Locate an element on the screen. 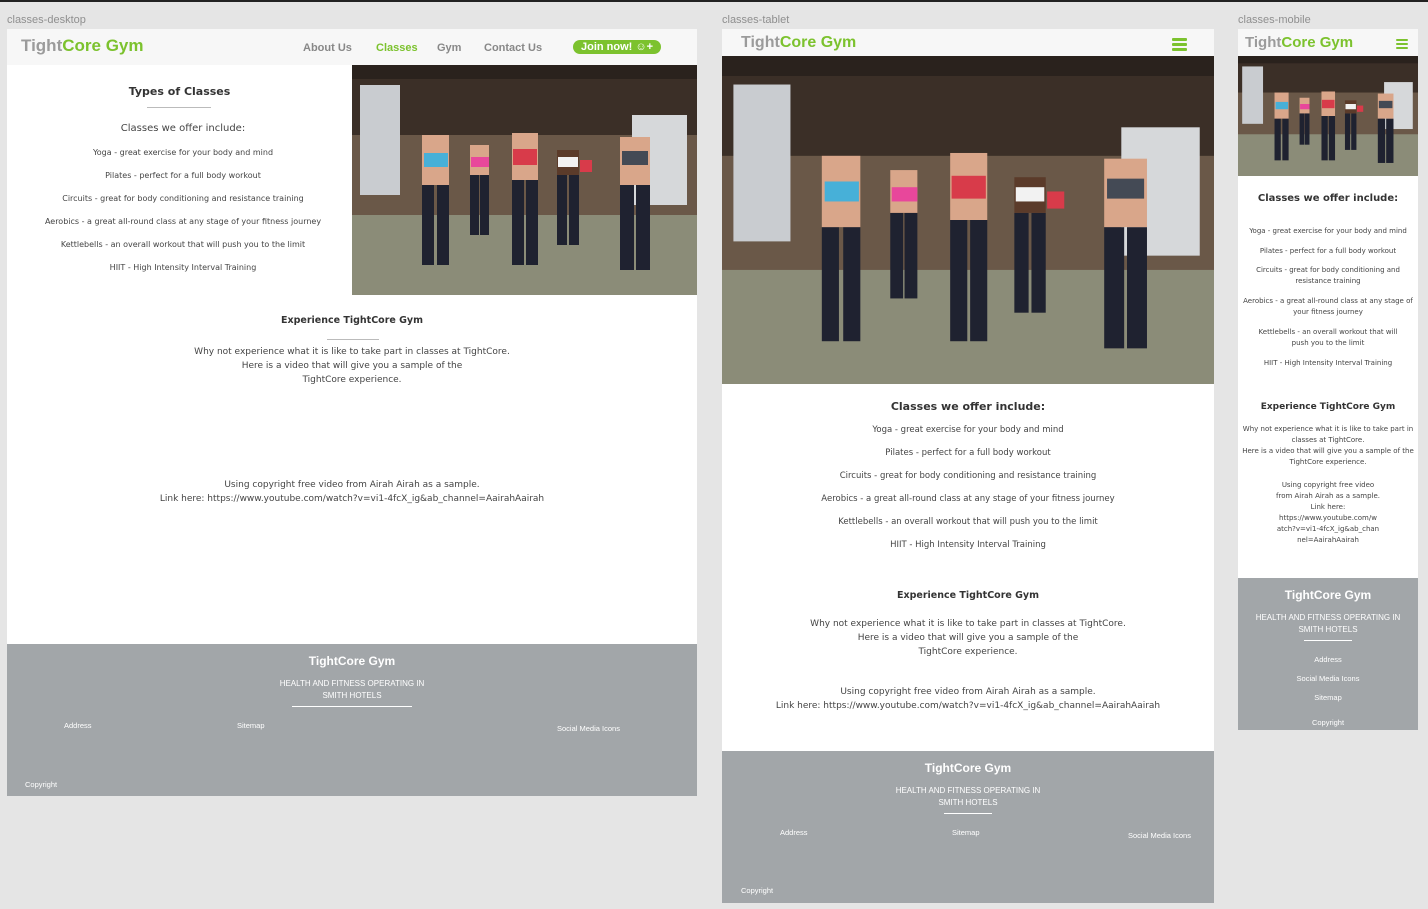 This screenshot has width=1428, height=909. video-m-link-3: nel=AairahAairah is located at coordinates (1328, 540).